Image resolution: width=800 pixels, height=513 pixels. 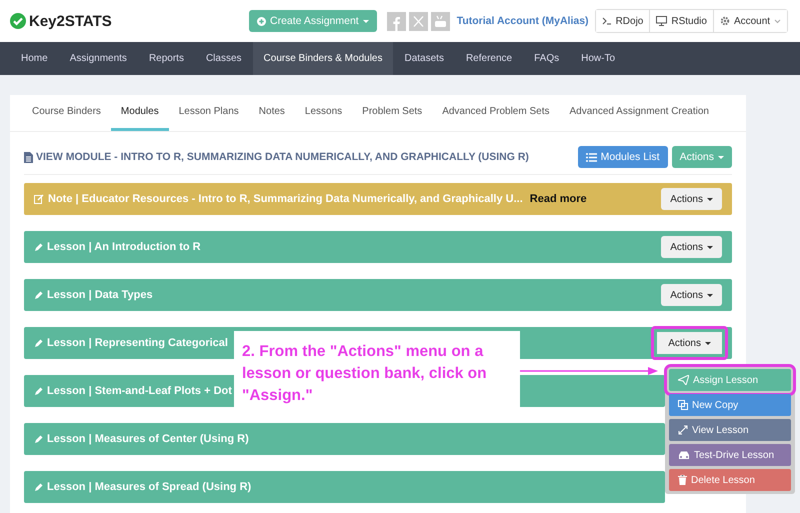 What do you see at coordinates (124, 247) in the screenshot?
I see `row-title: Lesson | An Introduction to R` at bounding box center [124, 247].